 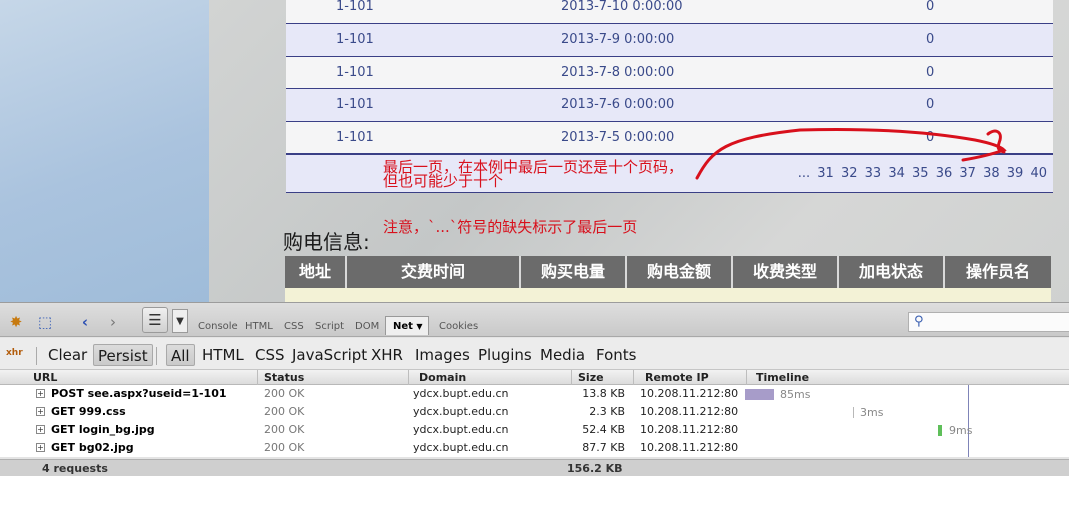 What do you see at coordinates (75, 468) in the screenshot?
I see `request-count: 4 requests` at bounding box center [75, 468].